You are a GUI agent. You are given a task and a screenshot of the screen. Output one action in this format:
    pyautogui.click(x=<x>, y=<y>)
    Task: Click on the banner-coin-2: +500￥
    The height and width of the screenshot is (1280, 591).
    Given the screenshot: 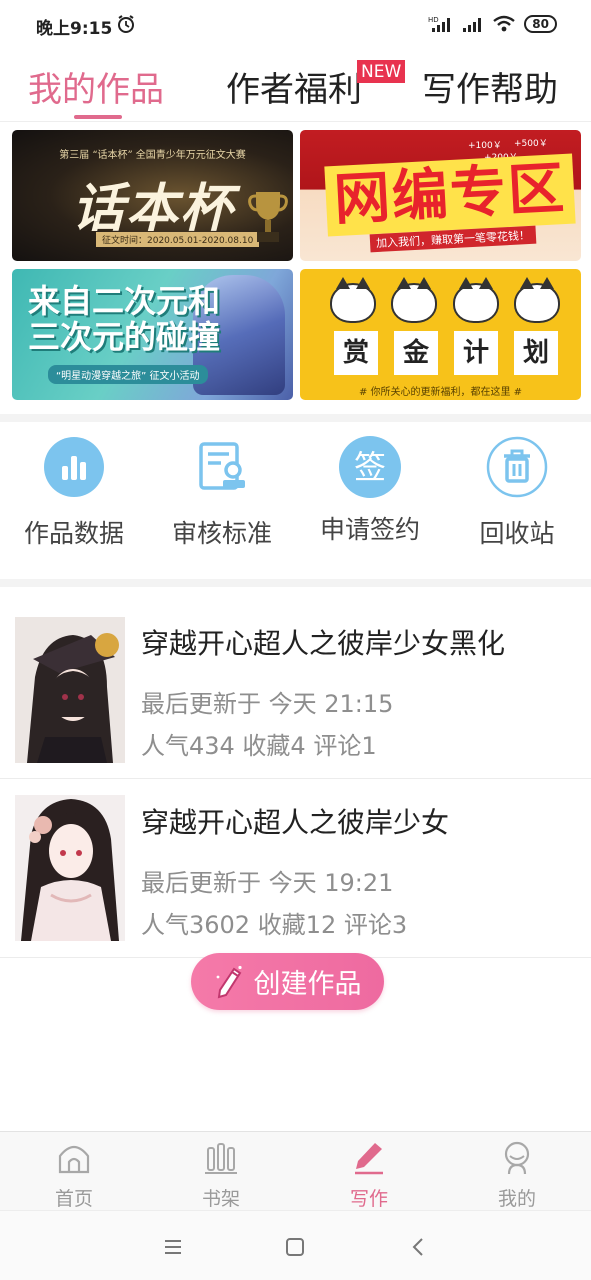 What is the action you would take?
    pyautogui.click(x=531, y=144)
    